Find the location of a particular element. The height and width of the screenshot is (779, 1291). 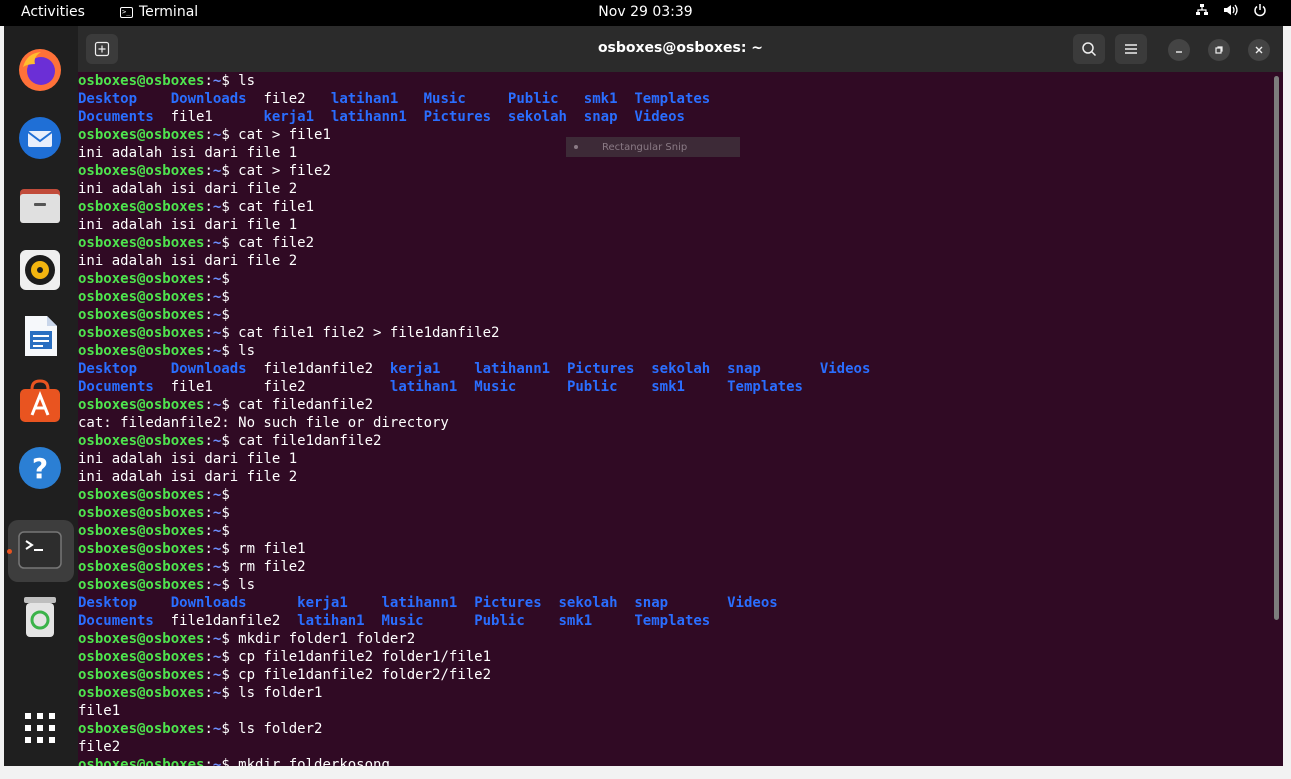

system-tray is located at coordinates (1231, 12).